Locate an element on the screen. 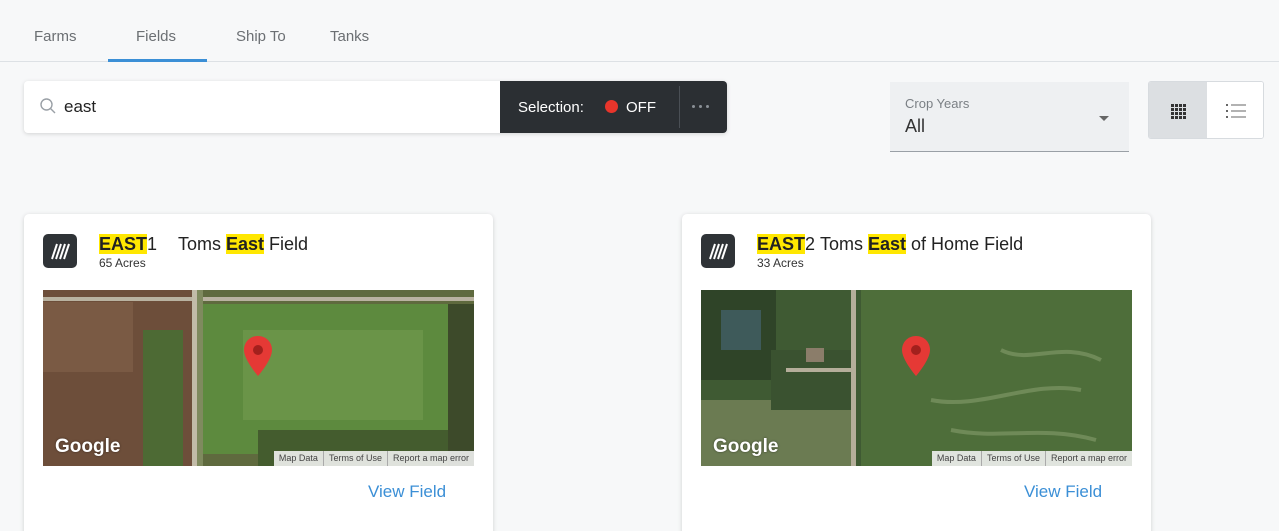  field-acres: 65 Acres is located at coordinates (122, 263).